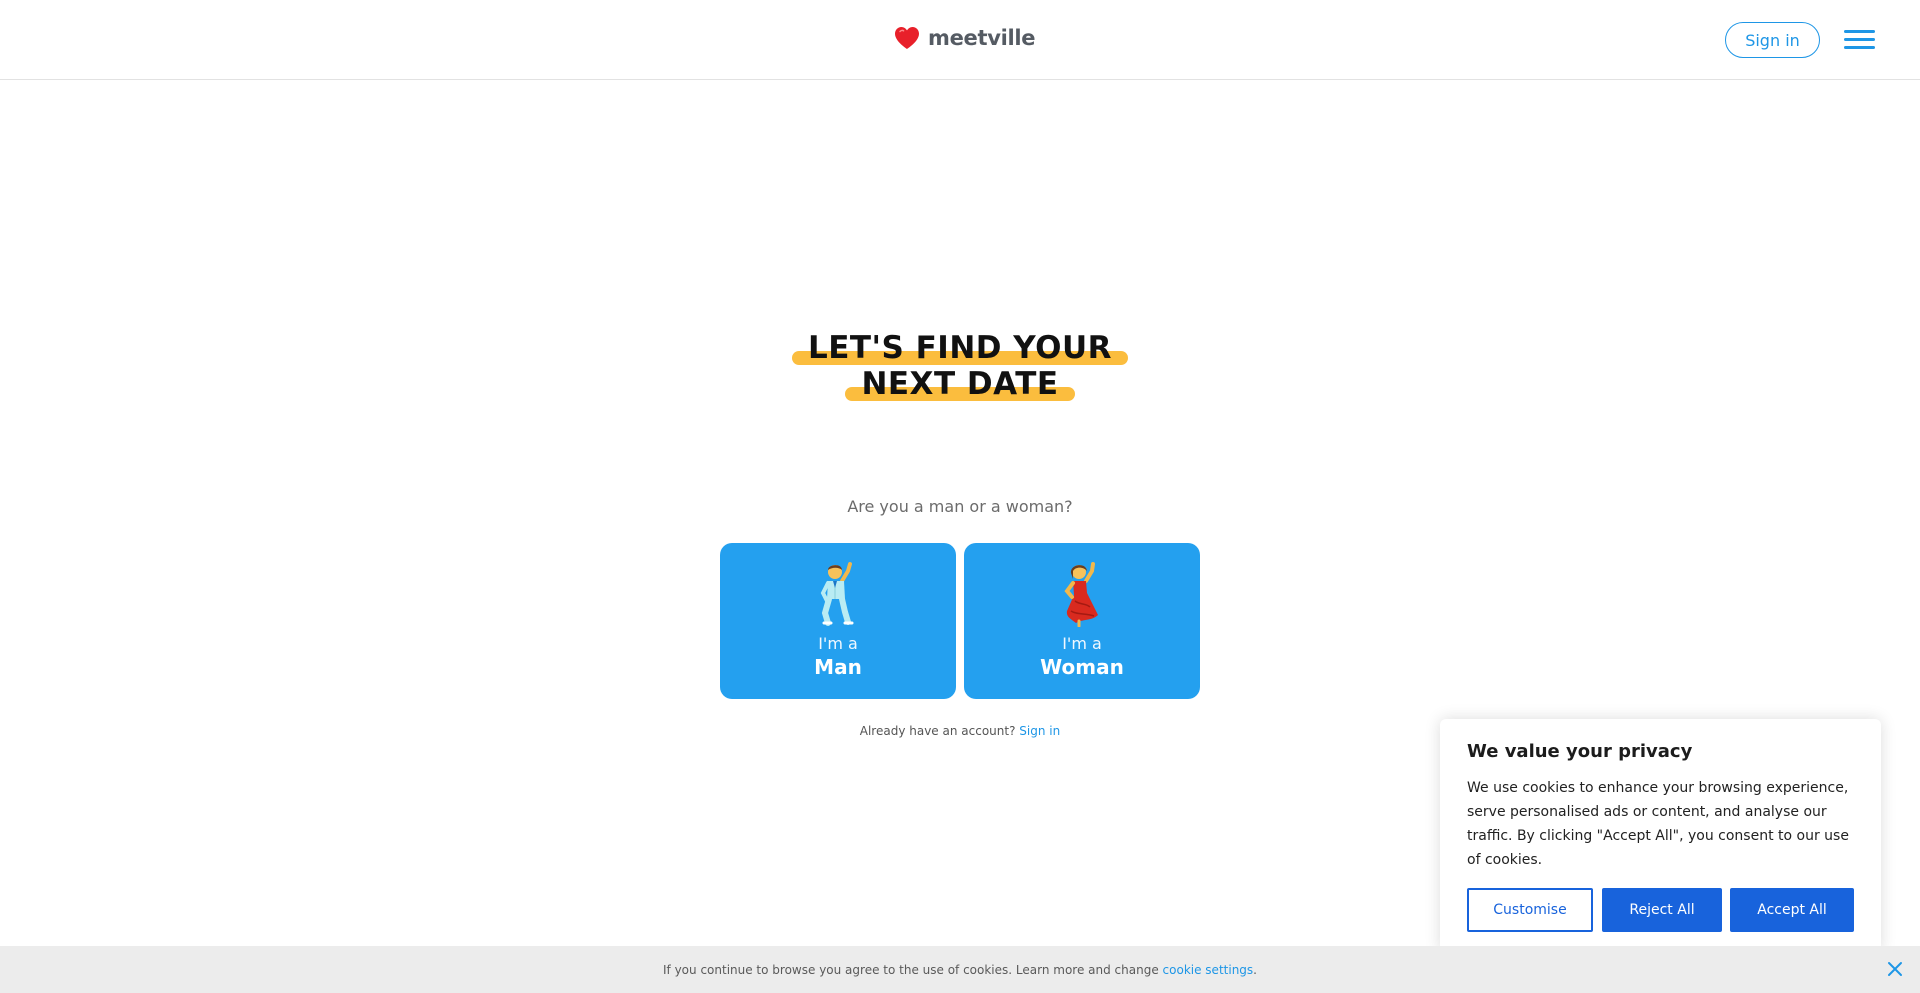 The image size is (1920, 993). Describe the element at coordinates (937, 731) in the screenshot. I see `already-text: Already have an account?` at that location.